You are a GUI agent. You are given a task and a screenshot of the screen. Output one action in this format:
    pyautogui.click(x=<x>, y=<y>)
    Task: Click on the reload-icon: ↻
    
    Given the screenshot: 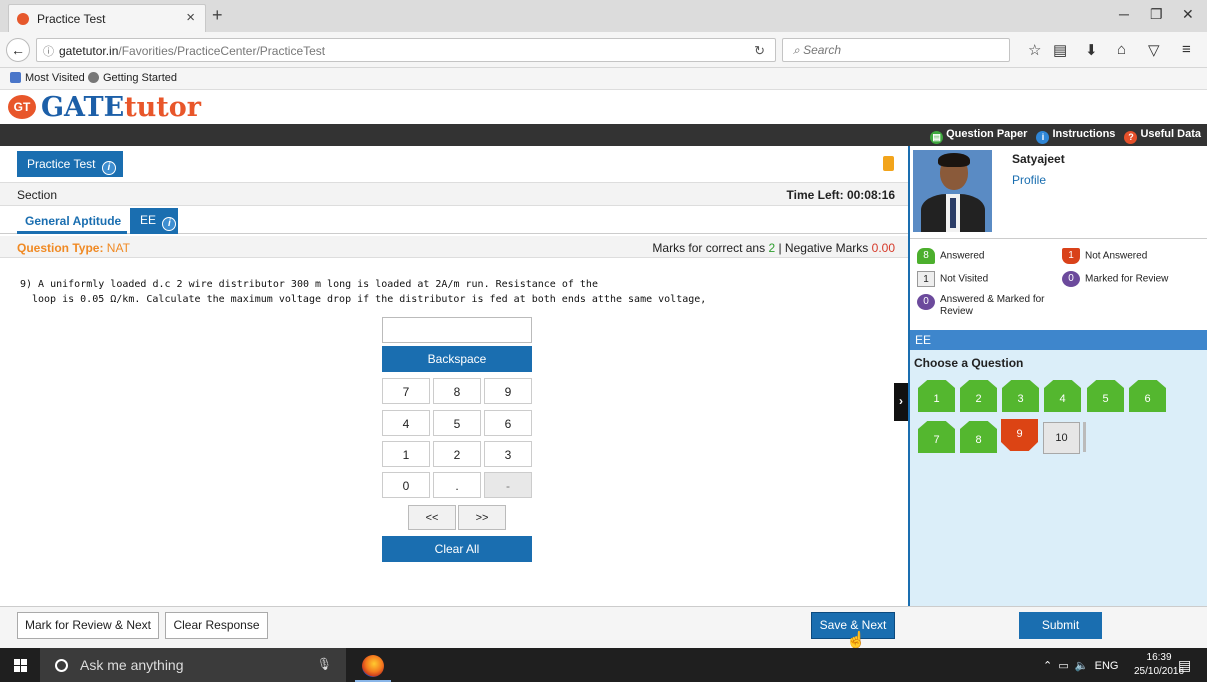 What is the action you would take?
    pyautogui.click(x=759, y=51)
    